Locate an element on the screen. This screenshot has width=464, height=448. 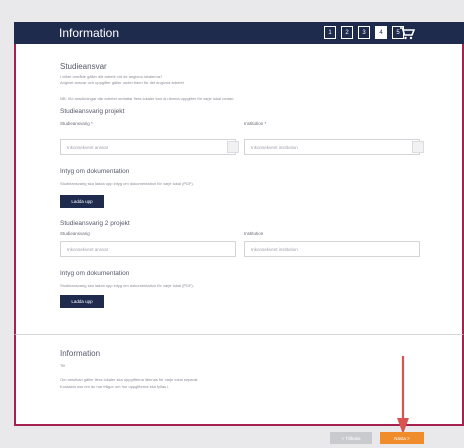
project1-doc-title: Intyg om dokumentation is located at coordinates (95, 171).